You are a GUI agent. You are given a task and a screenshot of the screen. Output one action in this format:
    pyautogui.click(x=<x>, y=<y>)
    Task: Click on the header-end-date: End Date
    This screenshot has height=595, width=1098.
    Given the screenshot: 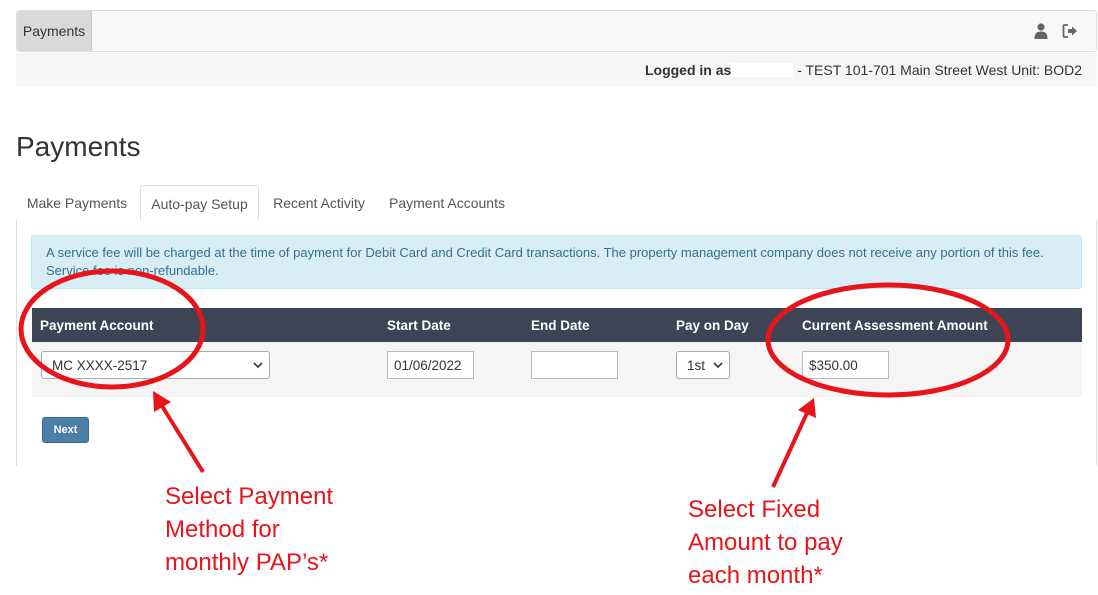 What is the action you would take?
    pyautogui.click(x=560, y=325)
    